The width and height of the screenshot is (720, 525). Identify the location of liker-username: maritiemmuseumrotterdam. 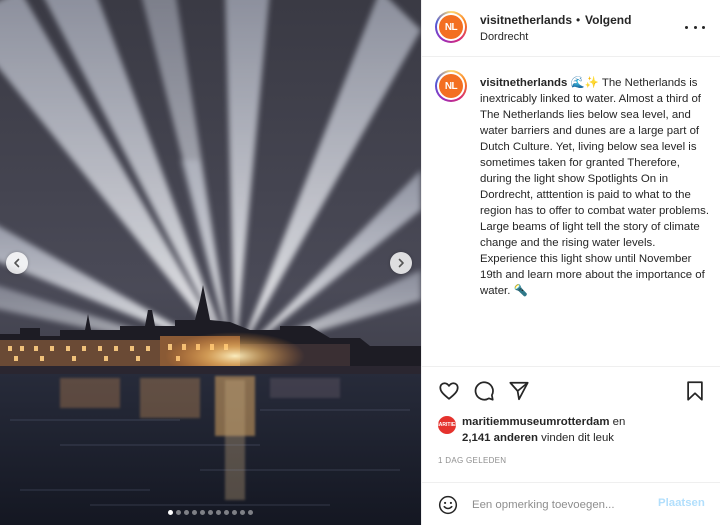
(536, 422).